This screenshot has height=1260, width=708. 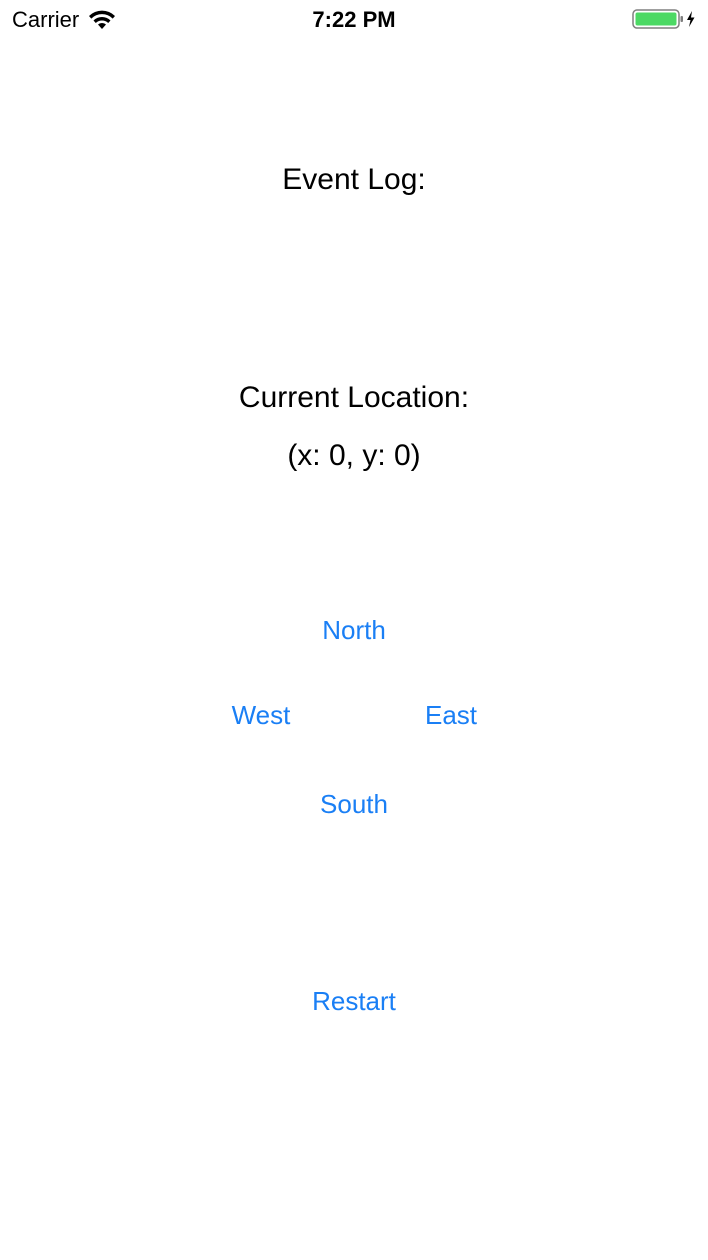 I want to click on status-bar: Carrier 7:22 PM, so click(x=354, y=20).